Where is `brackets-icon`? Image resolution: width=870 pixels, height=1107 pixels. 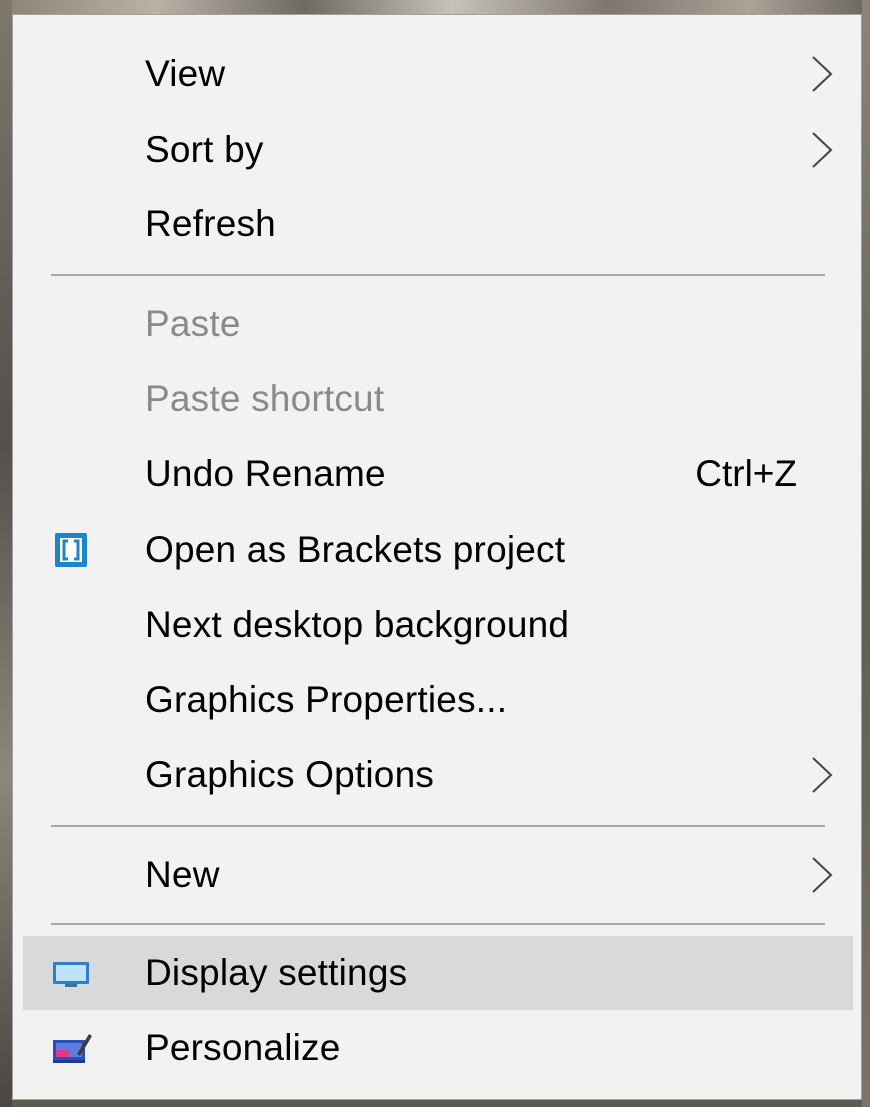 brackets-icon is located at coordinates (71, 550).